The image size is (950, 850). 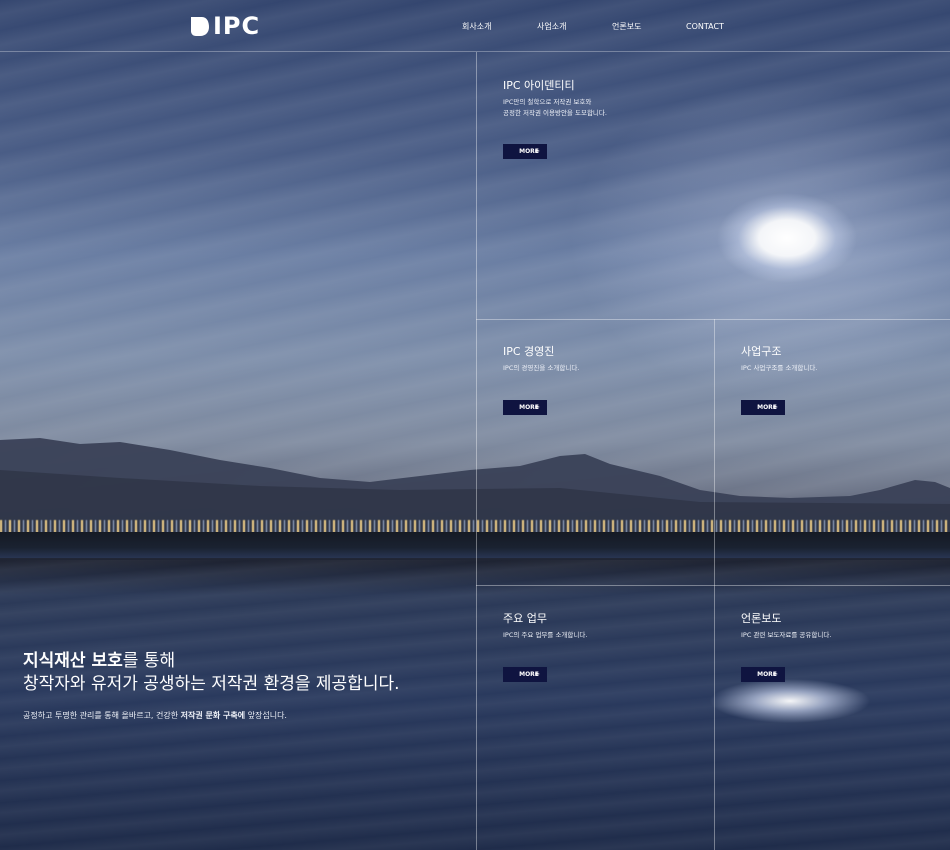 I want to click on nav-item-business: 사업소개, so click(x=551, y=27).